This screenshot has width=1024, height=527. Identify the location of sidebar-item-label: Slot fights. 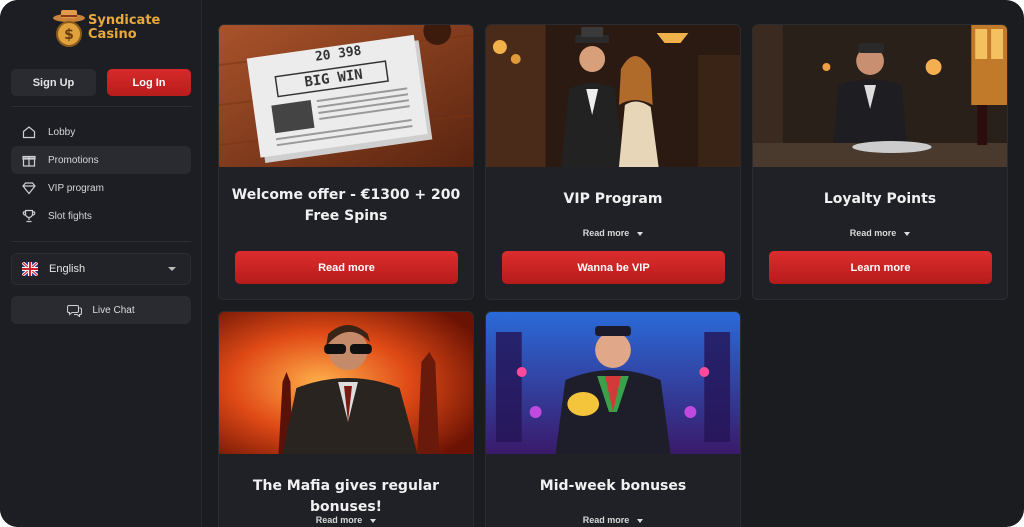
(70, 216).